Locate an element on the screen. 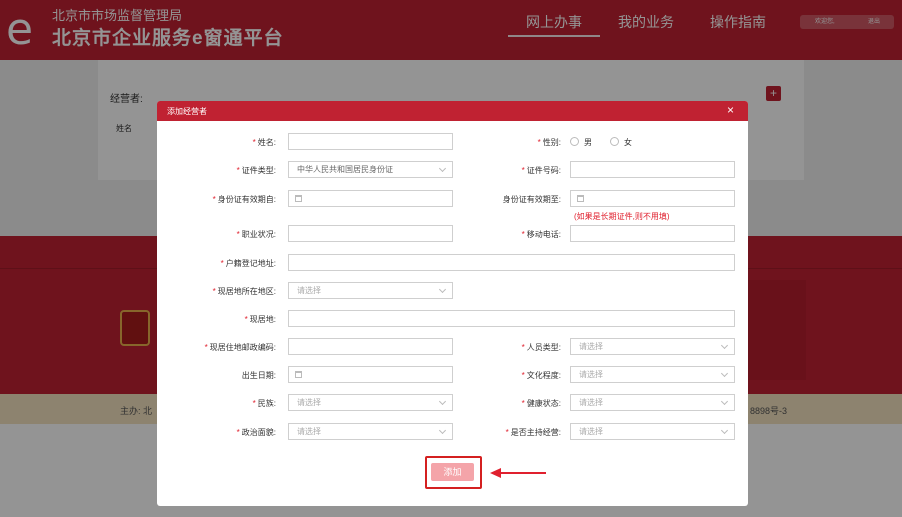 Image resolution: width=902 pixels, height=517 pixels. education-label: * 文化程度: is located at coordinates (541, 375).